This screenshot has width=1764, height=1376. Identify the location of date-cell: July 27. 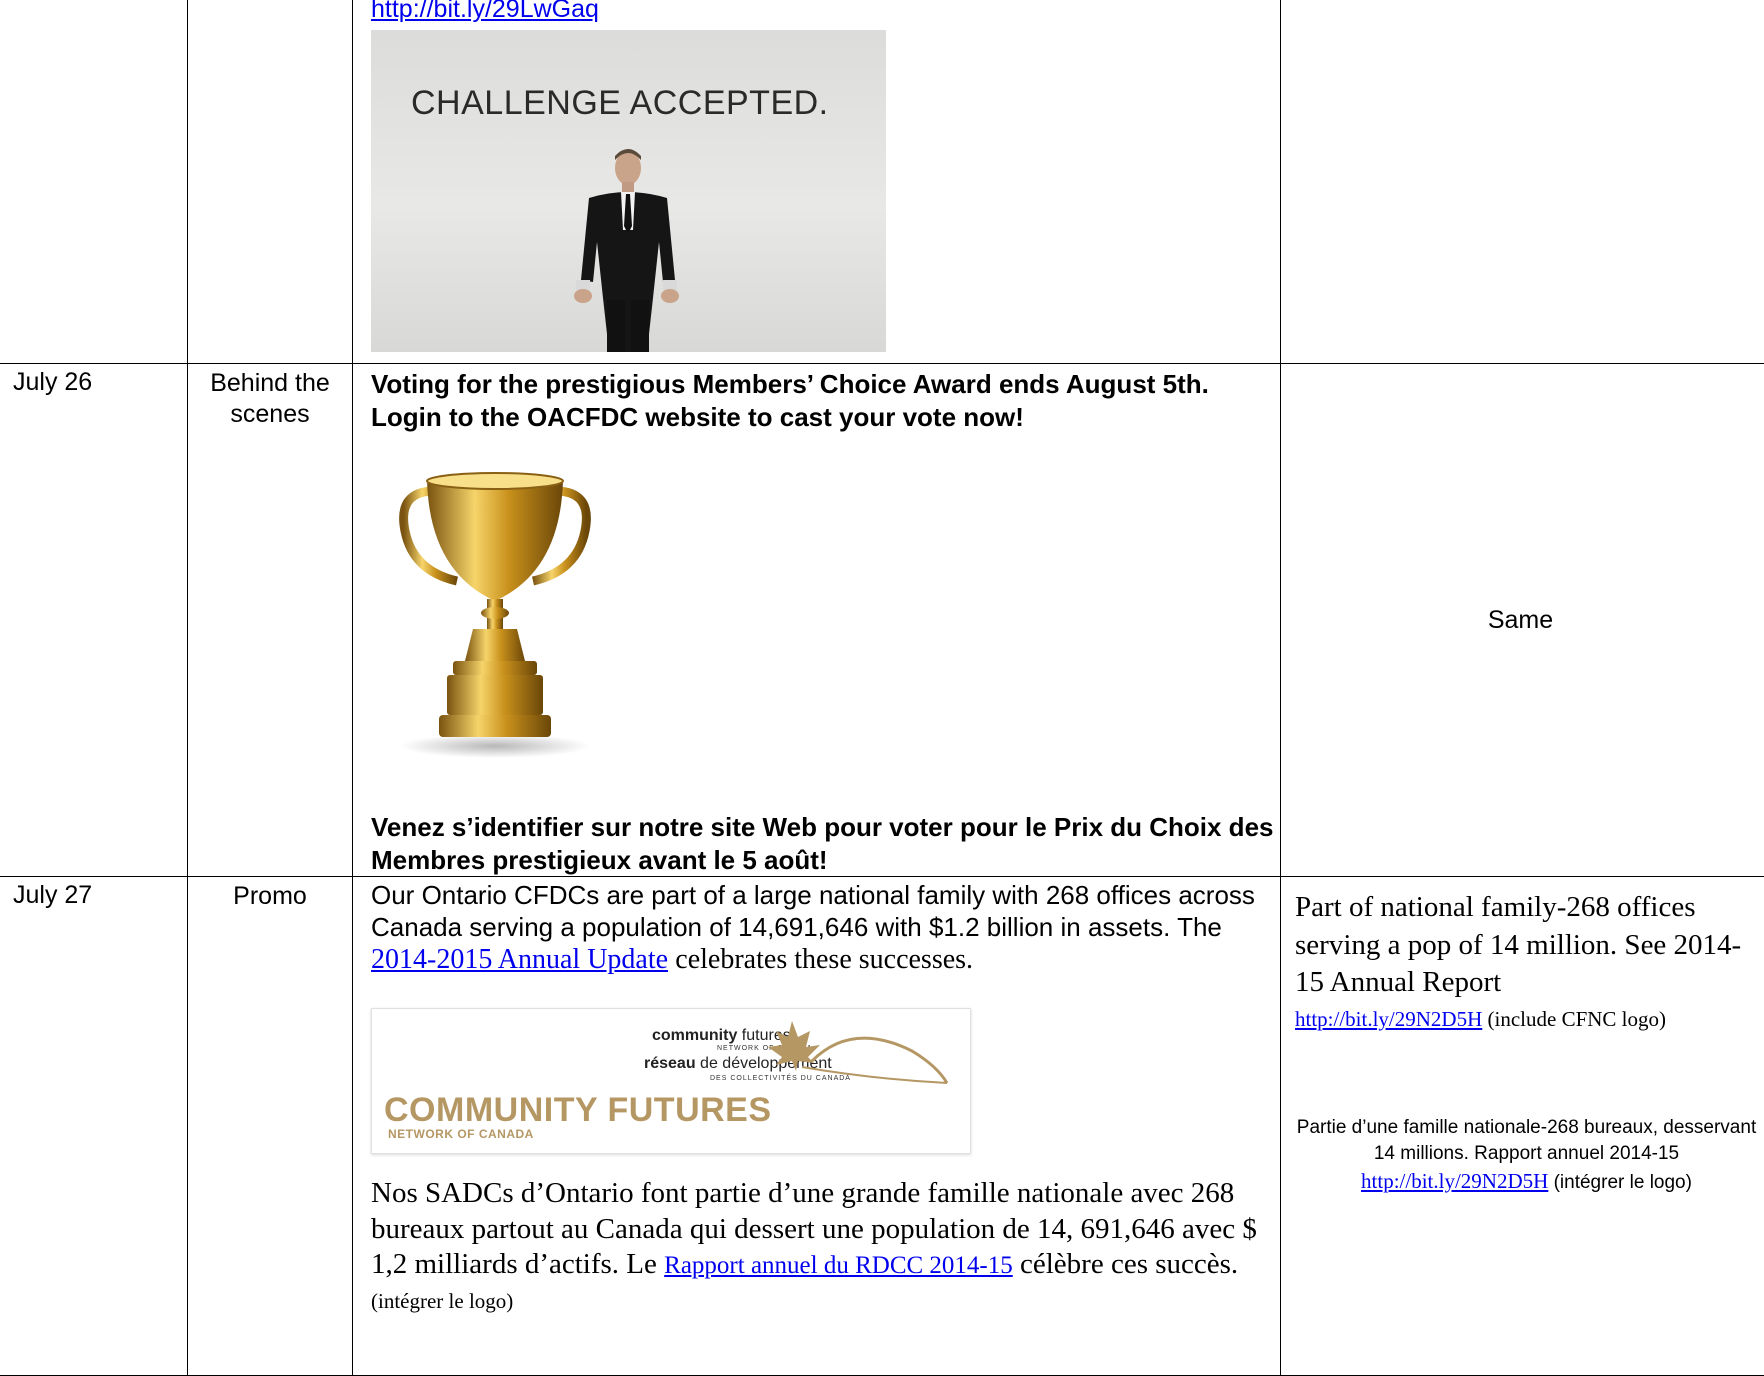
(94, 1126).